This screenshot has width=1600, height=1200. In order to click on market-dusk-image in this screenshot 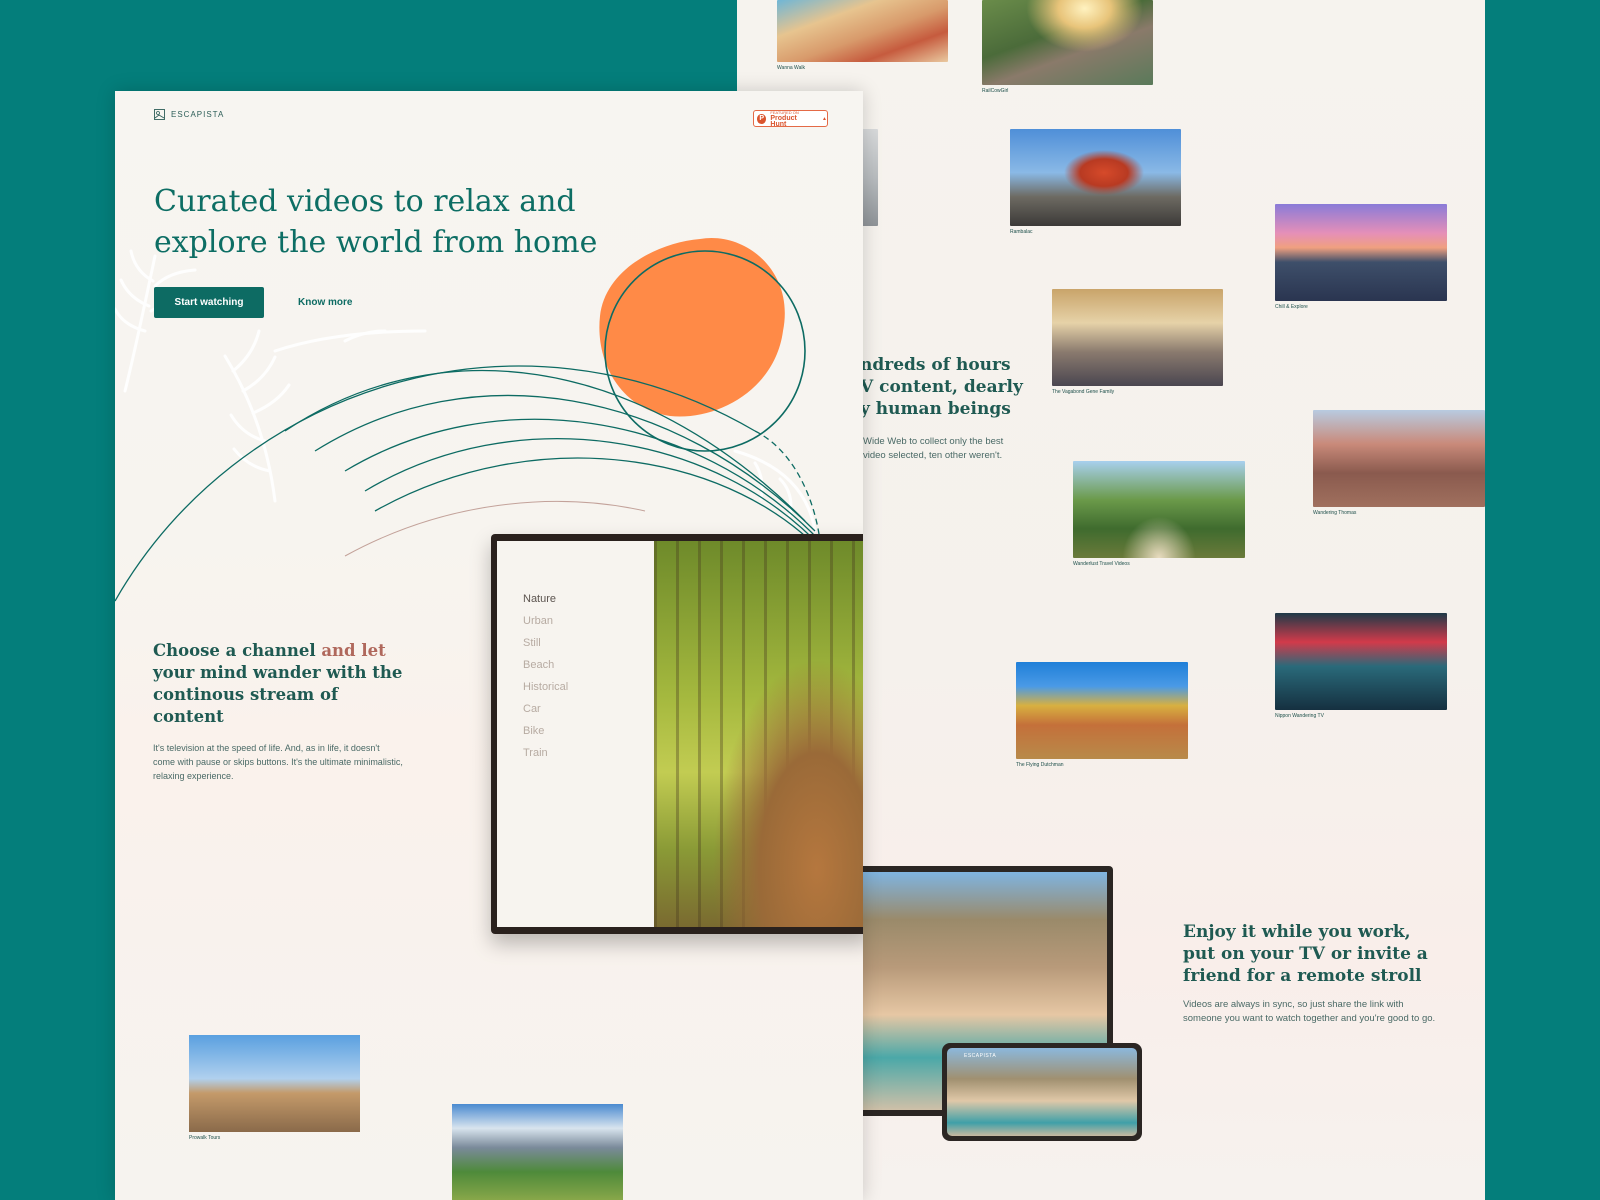, I will do `click(1361, 252)`.